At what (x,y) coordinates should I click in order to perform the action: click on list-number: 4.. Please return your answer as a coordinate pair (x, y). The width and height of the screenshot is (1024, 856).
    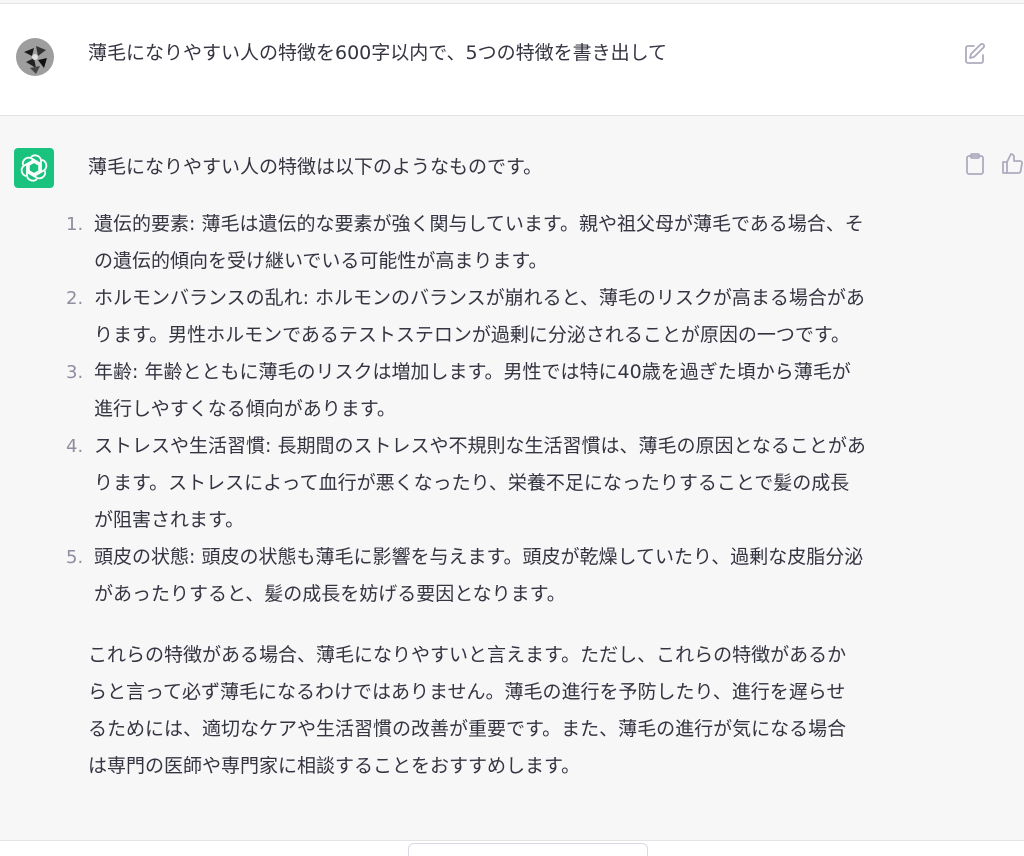
    Looking at the image, I should click on (75, 446).